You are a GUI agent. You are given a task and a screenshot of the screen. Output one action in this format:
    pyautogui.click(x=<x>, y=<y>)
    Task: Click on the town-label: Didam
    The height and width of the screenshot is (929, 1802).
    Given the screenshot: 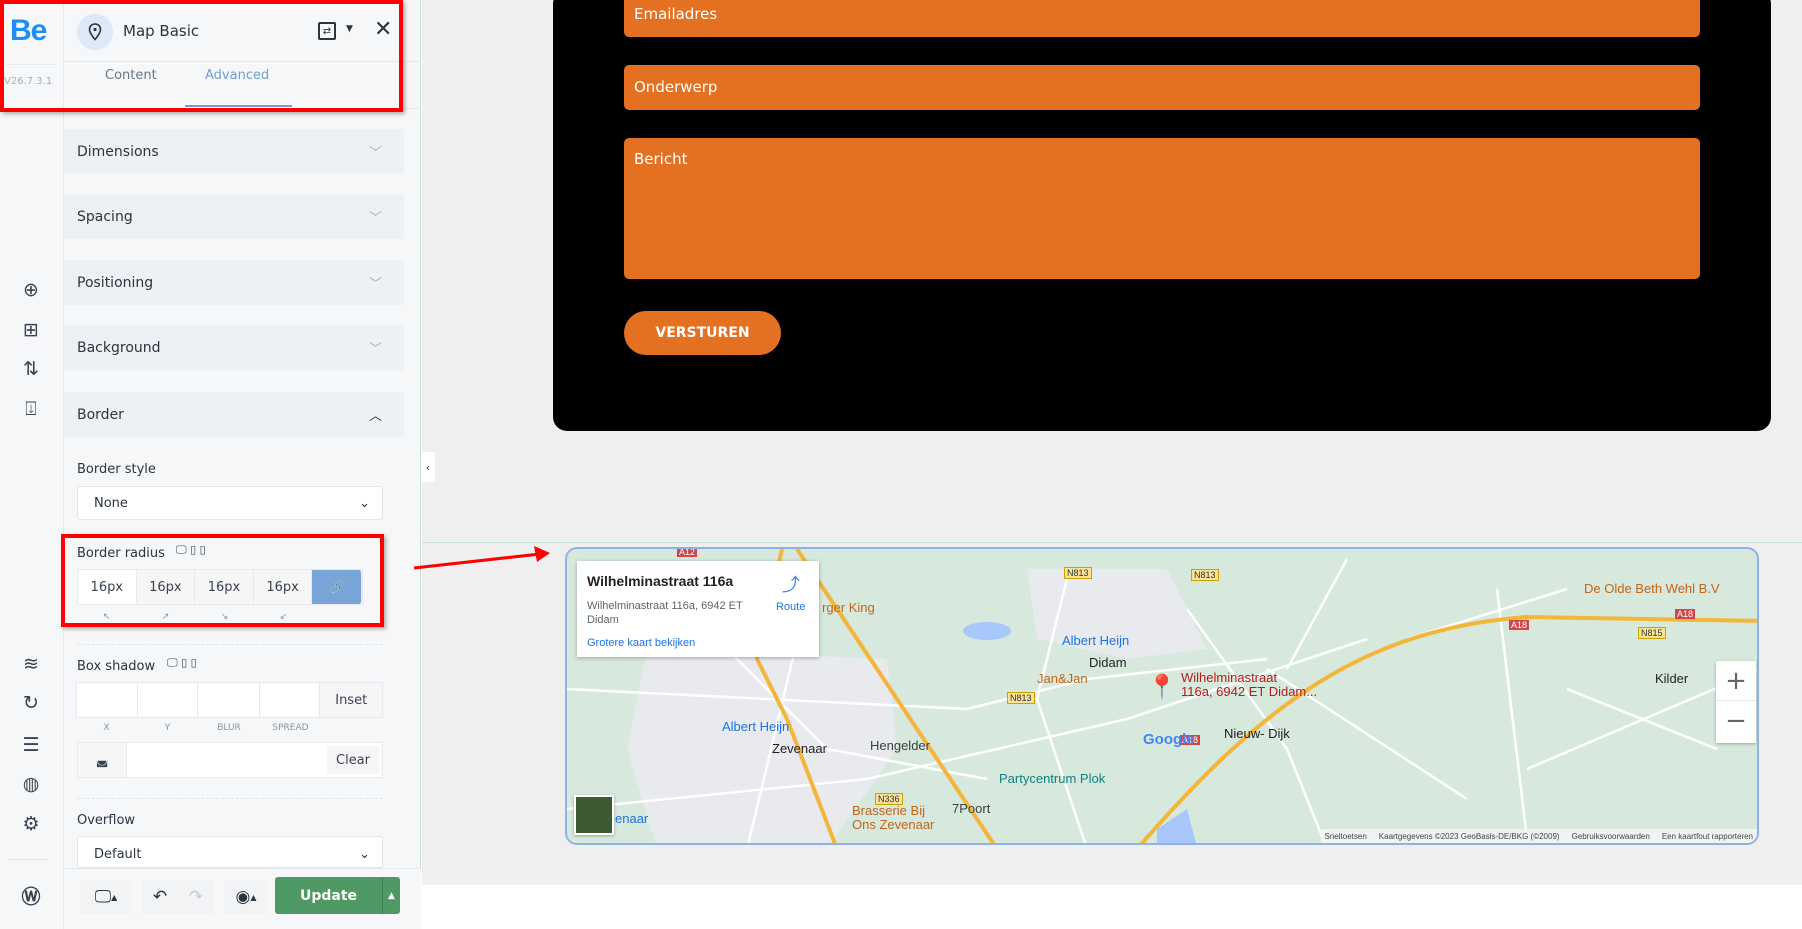 What is the action you would take?
    pyautogui.click(x=1108, y=662)
    